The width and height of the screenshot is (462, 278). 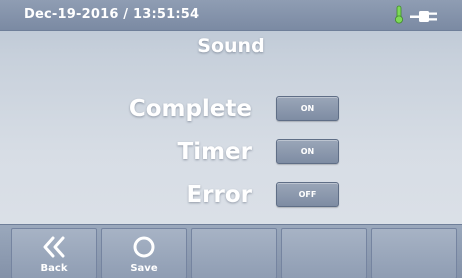 What do you see at coordinates (399, 16) in the screenshot?
I see `thermometer-icon` at bounding box center [399, 16].